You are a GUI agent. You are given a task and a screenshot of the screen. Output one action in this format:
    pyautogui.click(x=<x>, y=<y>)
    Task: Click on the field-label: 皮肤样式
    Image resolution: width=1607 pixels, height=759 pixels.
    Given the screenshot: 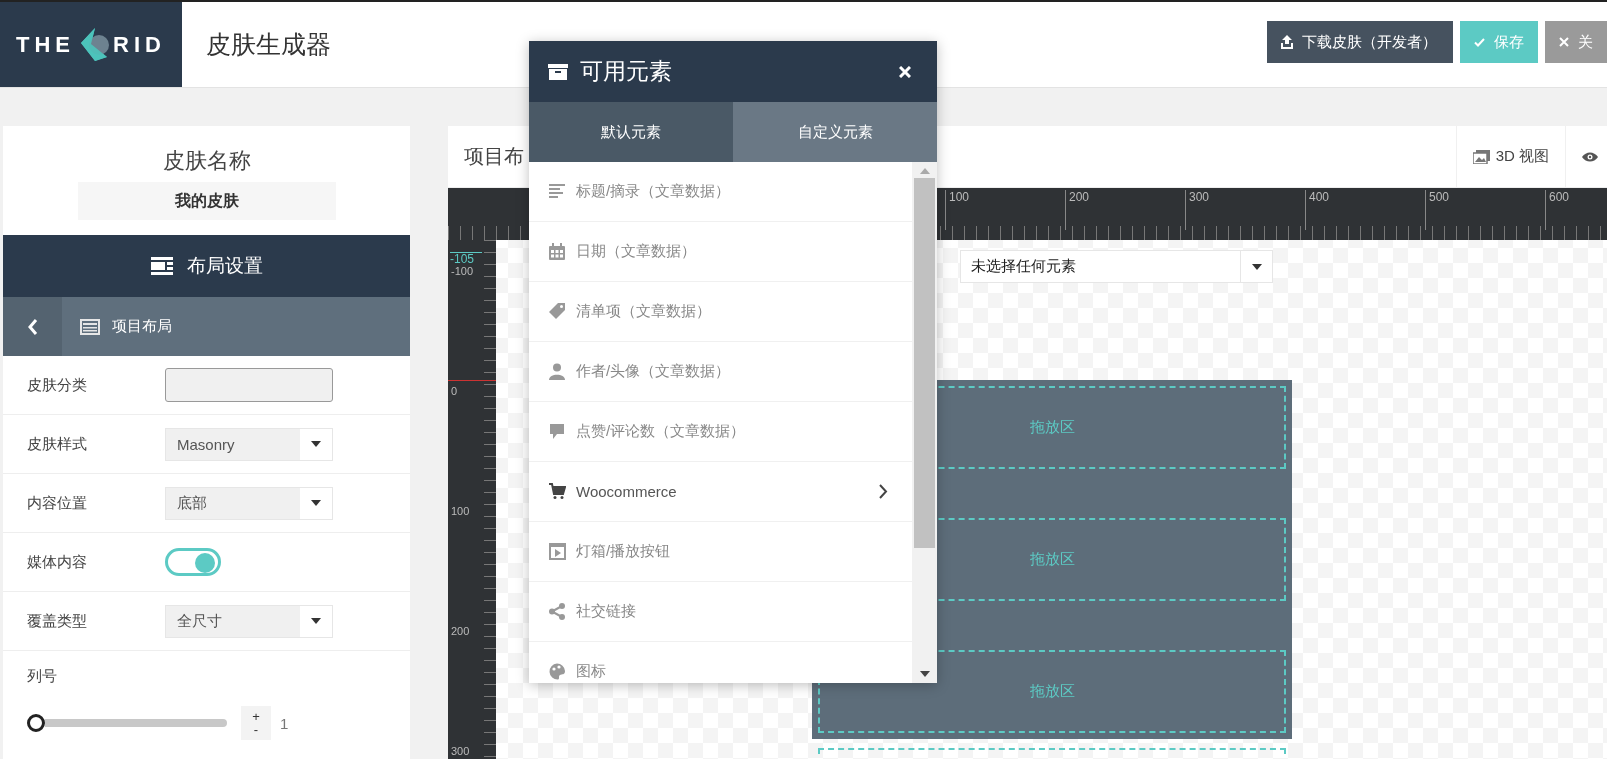 What is the action you would take?
    pyautogui.click(x=57, y=444)
    